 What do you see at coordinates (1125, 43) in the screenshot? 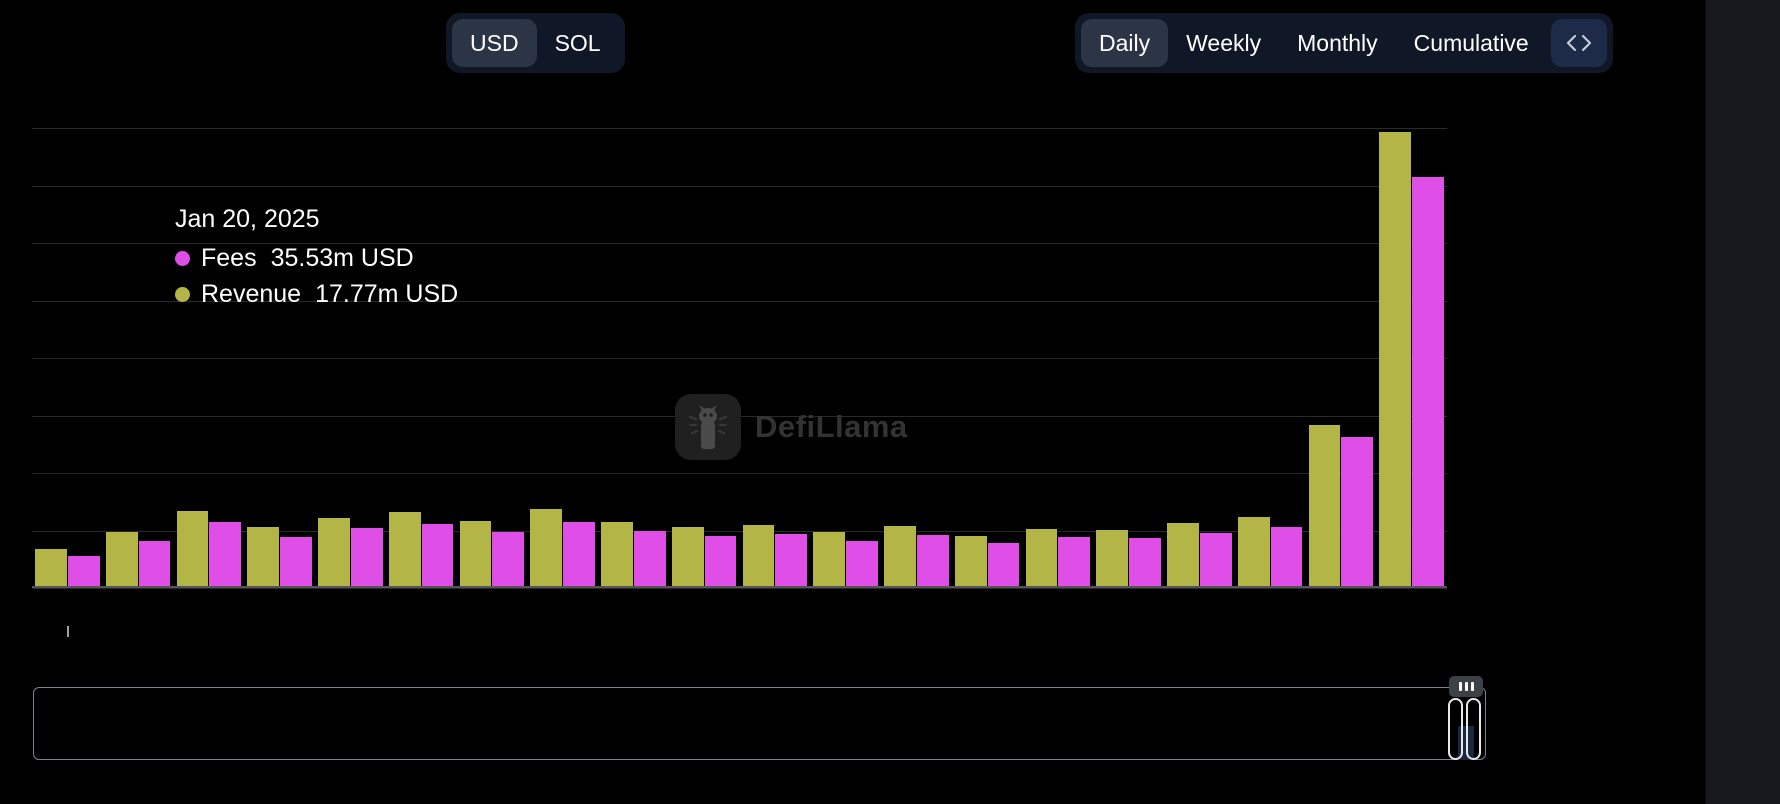
I see `period-option-daily: Daily` at bounding box center [1125, 43].